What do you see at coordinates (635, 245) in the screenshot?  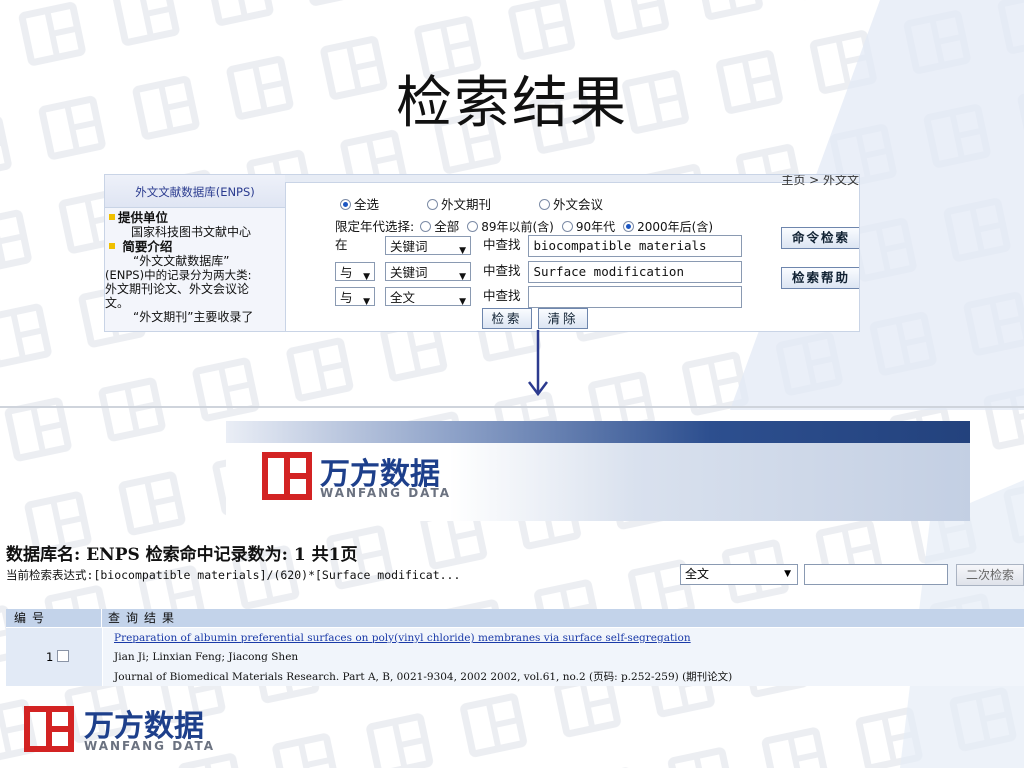 I see `search-input: biocompatible materials` at bounding box center [635, 245].